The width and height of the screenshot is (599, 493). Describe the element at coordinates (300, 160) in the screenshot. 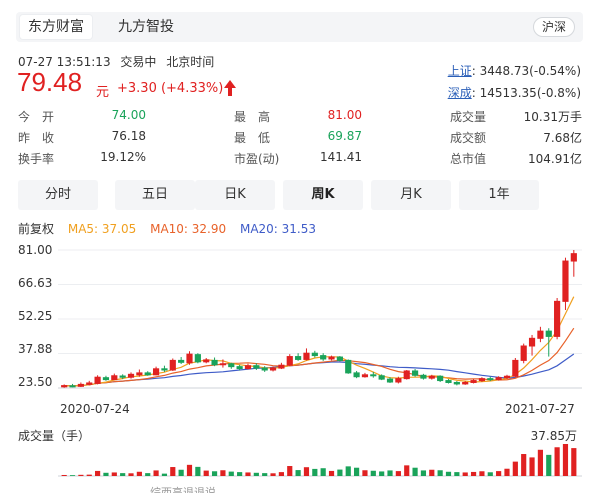

I see `stats-row: 换手率 19.12% 市盈(动) 141.41 总市值 104.91亿` at that location.